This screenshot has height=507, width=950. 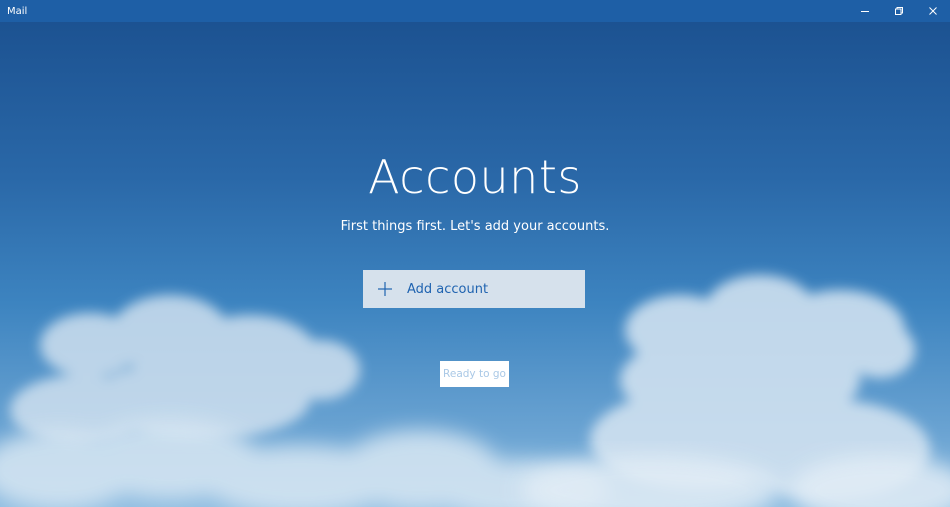 I want to click on restore-icon, so click(x=899, y=11).